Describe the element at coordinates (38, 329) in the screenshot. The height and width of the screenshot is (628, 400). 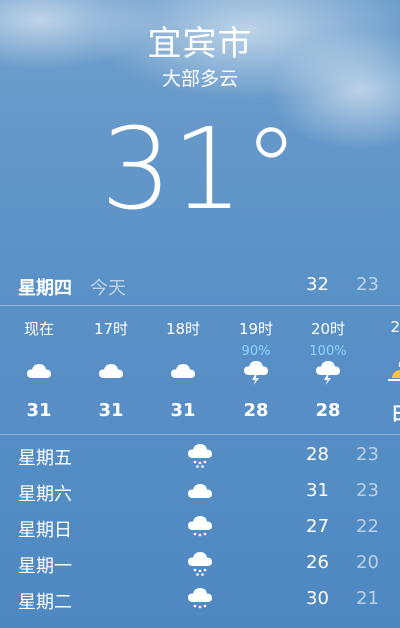
I see `hour-time: 现在` at that location.